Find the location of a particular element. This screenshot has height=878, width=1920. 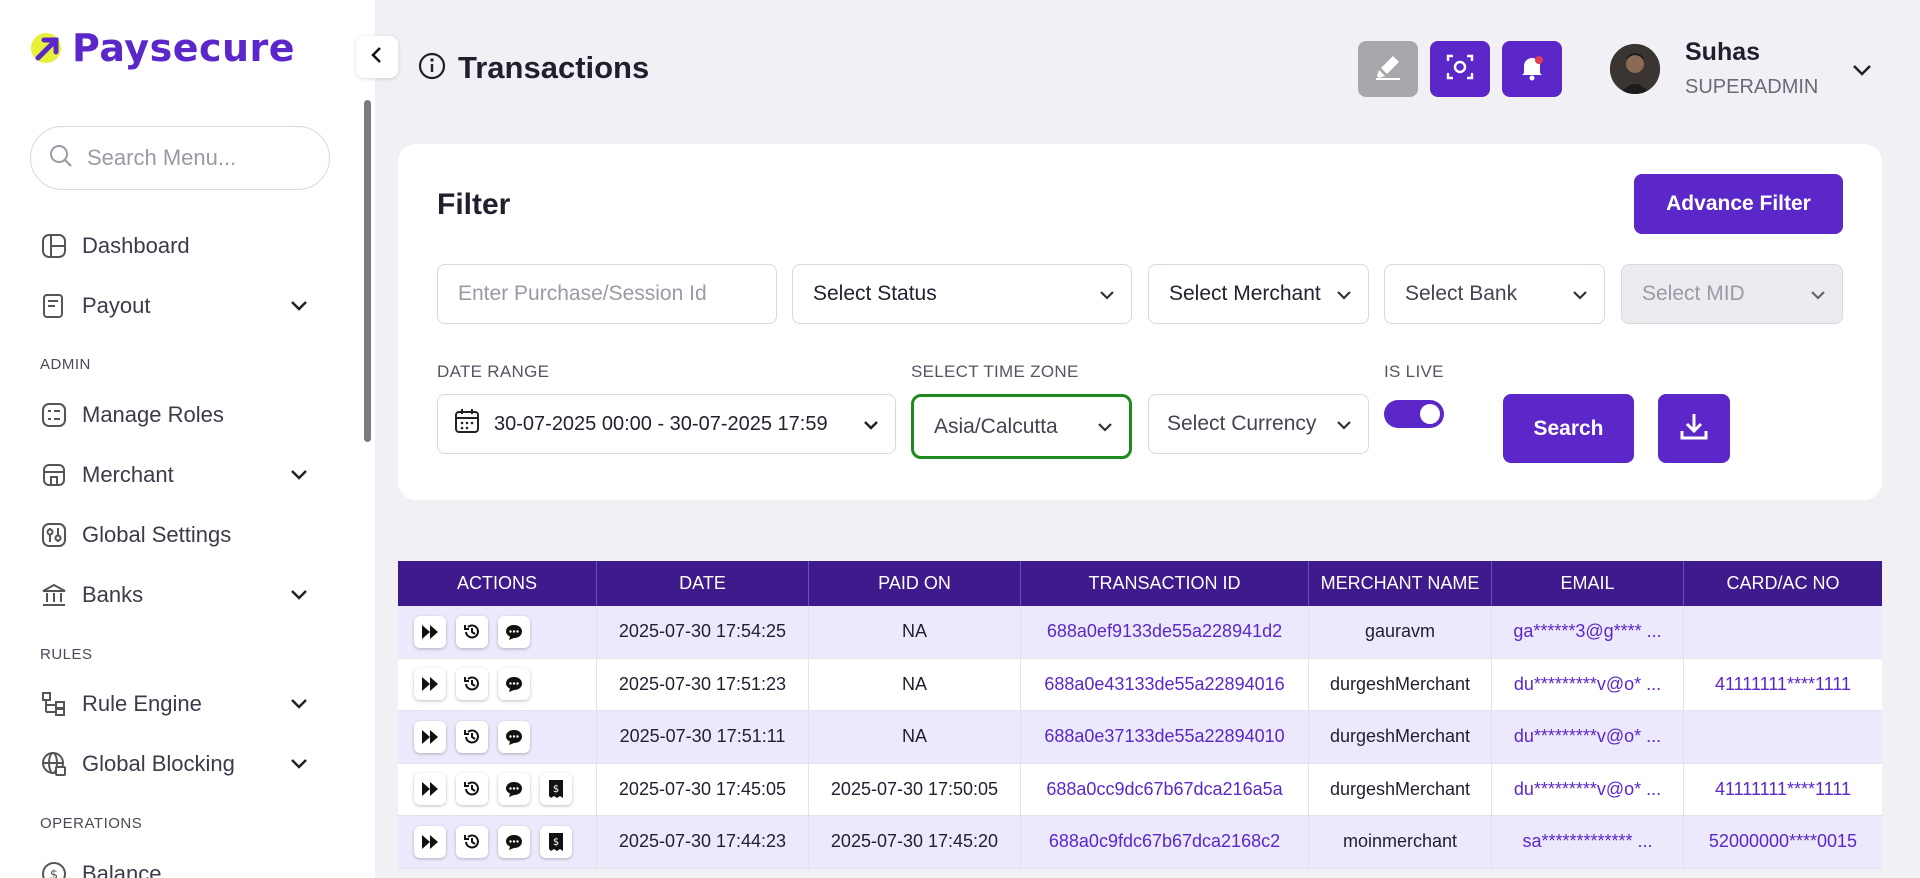

column-header: TRANSACTION ID is located at coordinates (1165, 583).